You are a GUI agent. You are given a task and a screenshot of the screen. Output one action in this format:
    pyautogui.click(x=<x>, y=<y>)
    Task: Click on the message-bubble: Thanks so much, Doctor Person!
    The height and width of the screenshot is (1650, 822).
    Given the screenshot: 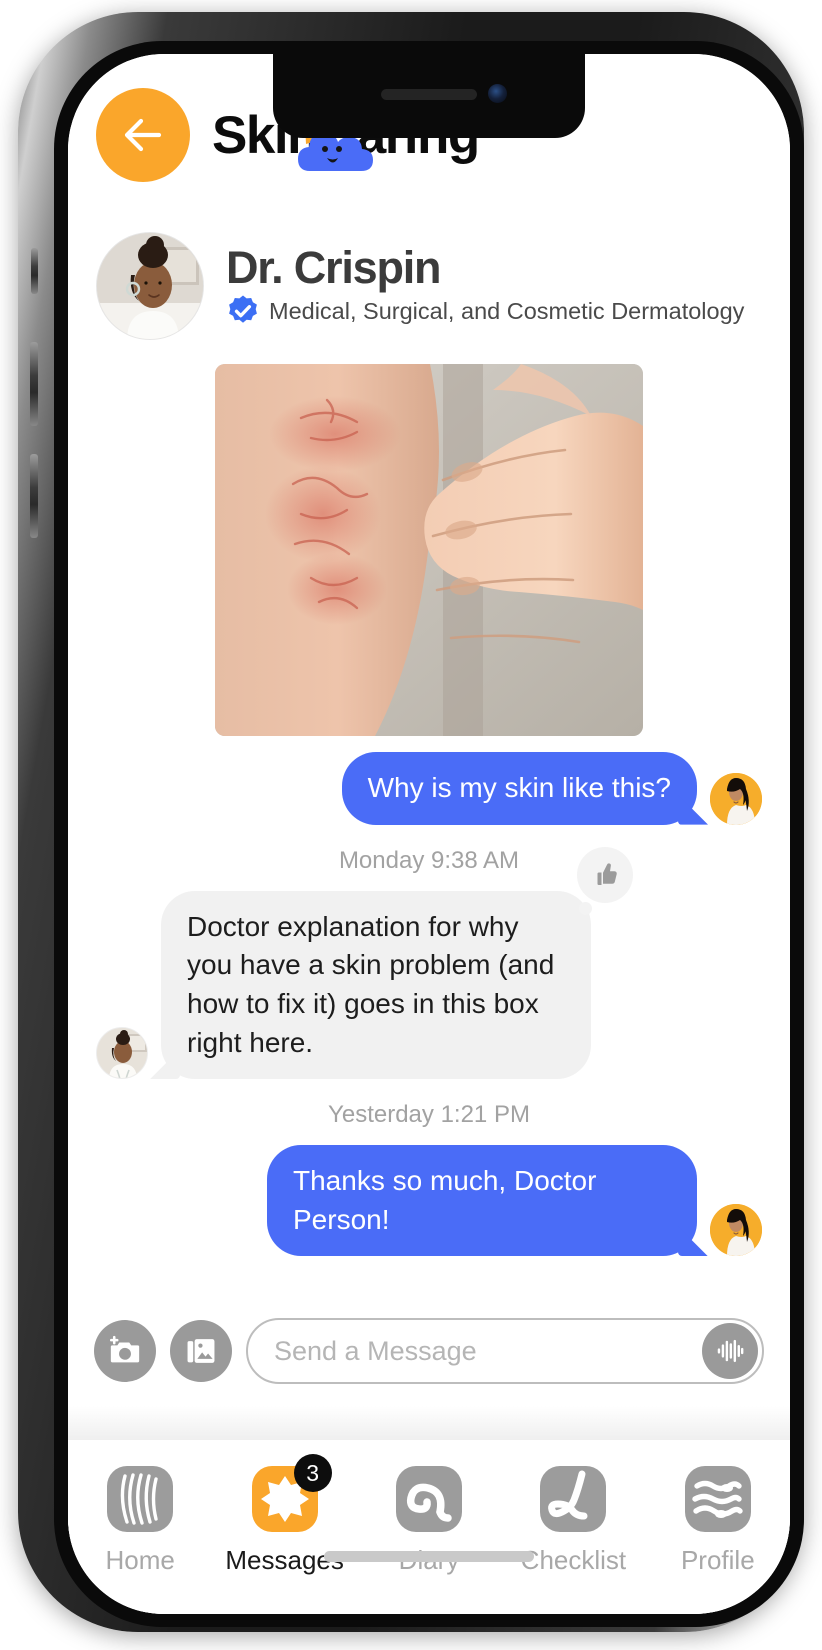 What is the action you would take?
    pyautogui.click(x=482, y=1201)
    